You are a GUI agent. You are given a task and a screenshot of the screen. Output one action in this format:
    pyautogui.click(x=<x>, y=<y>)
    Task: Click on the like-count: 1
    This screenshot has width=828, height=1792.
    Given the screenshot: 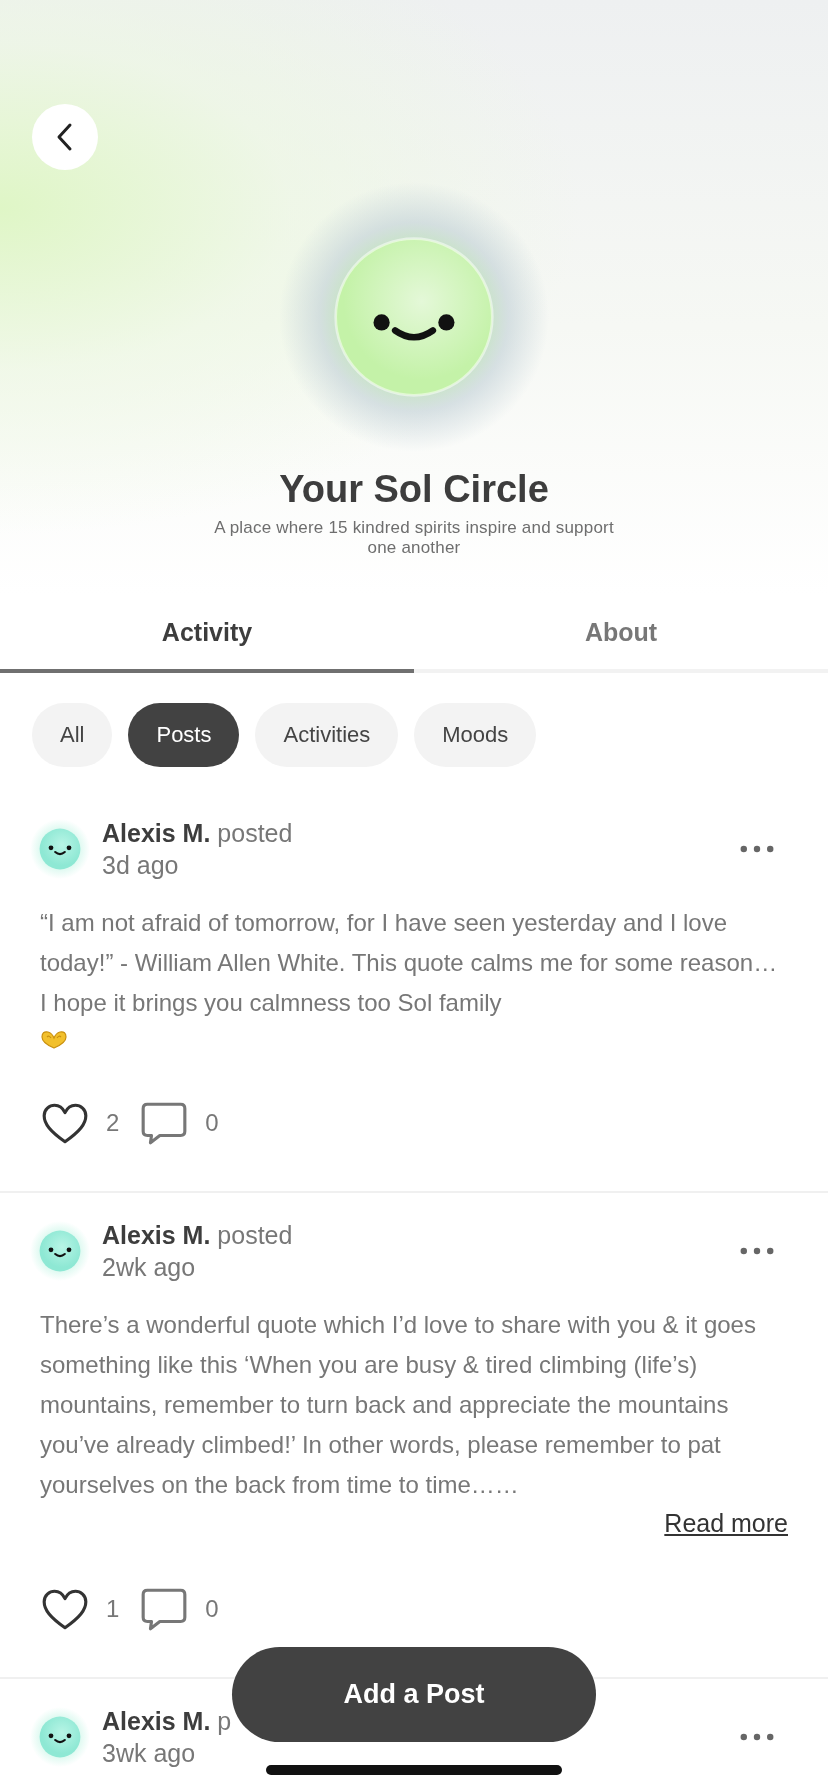 What is the action you would take?
    pyautogui.click(x=113, y=1609)
    